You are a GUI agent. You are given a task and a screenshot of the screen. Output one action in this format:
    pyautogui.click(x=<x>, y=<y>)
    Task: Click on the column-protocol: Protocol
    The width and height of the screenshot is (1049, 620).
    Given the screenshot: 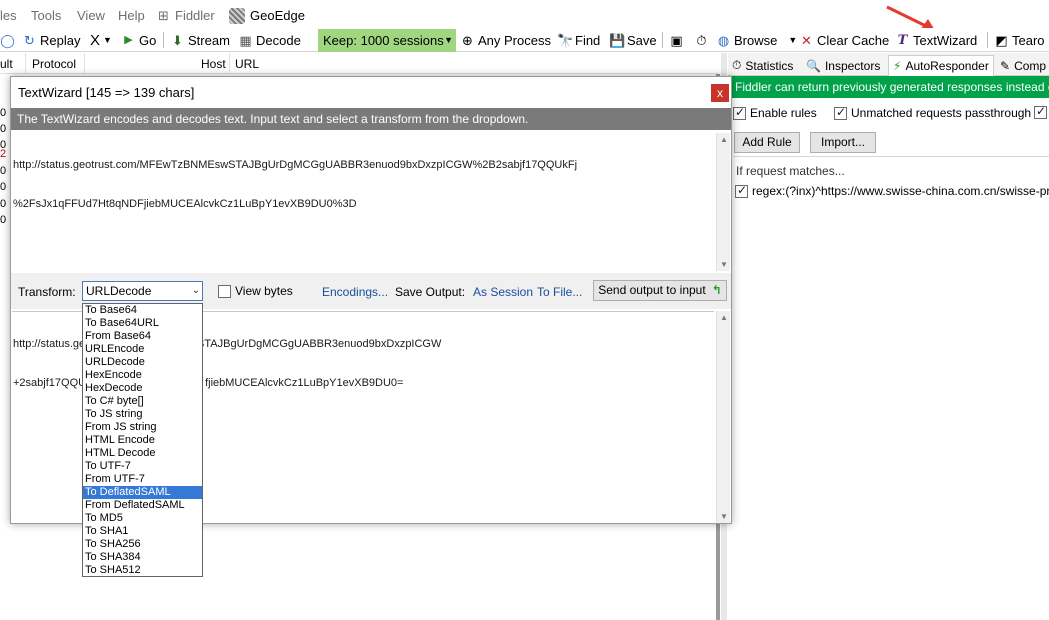 What is the action you would take?
    pyautogui.click(x=54, y=64)
    